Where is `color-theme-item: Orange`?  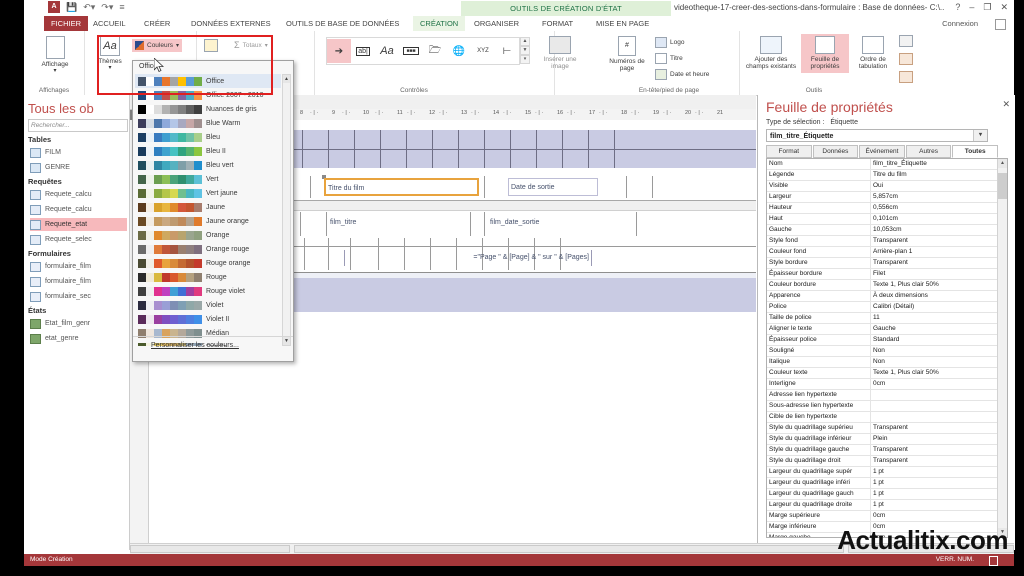
color-theme-item: Orange is located at coordinates (208, 235).